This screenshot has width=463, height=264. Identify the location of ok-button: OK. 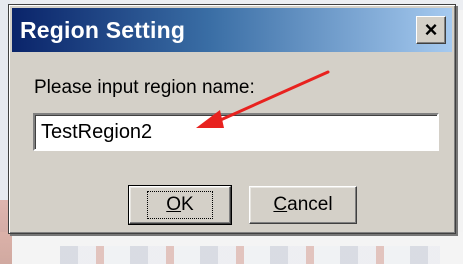
(180, 205).